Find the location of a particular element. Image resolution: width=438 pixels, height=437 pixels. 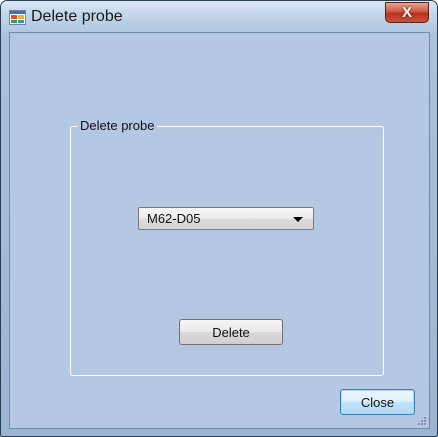

window-close-button: X is located at coordinates (407, 12).